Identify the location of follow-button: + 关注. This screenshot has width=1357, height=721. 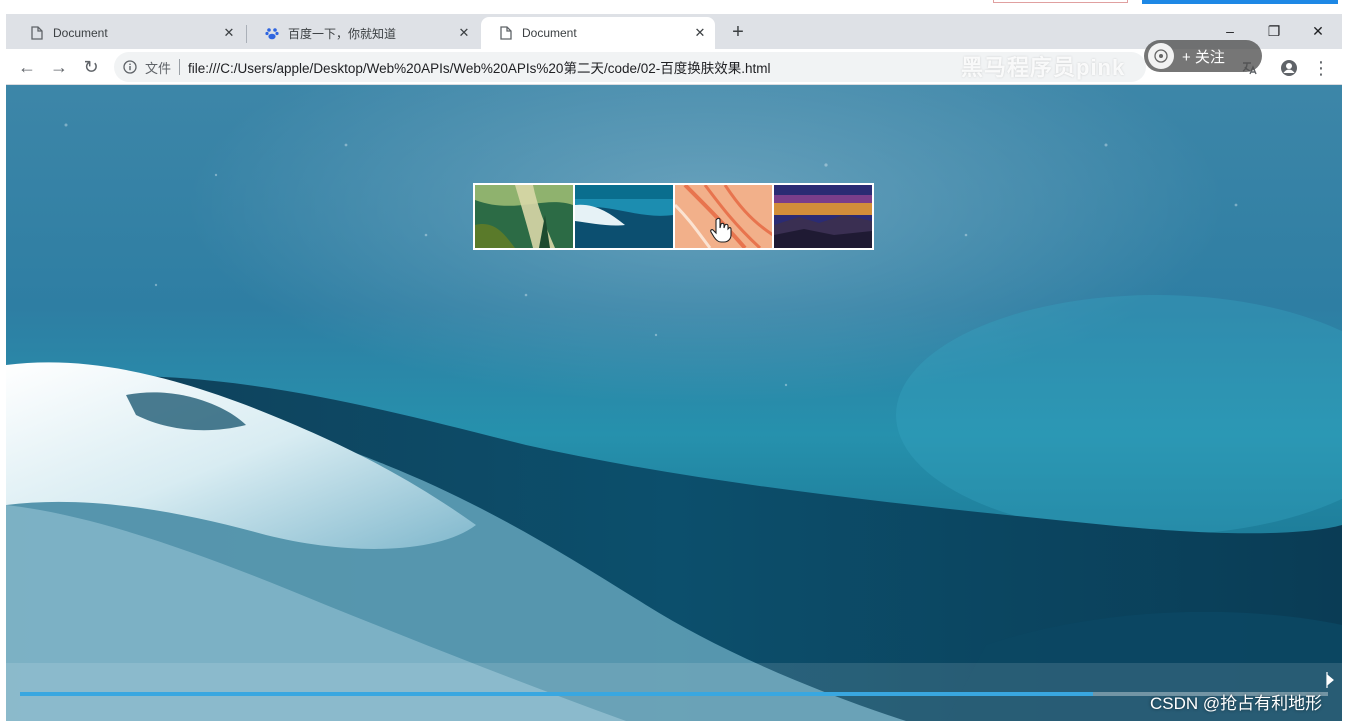
(1203, 56).